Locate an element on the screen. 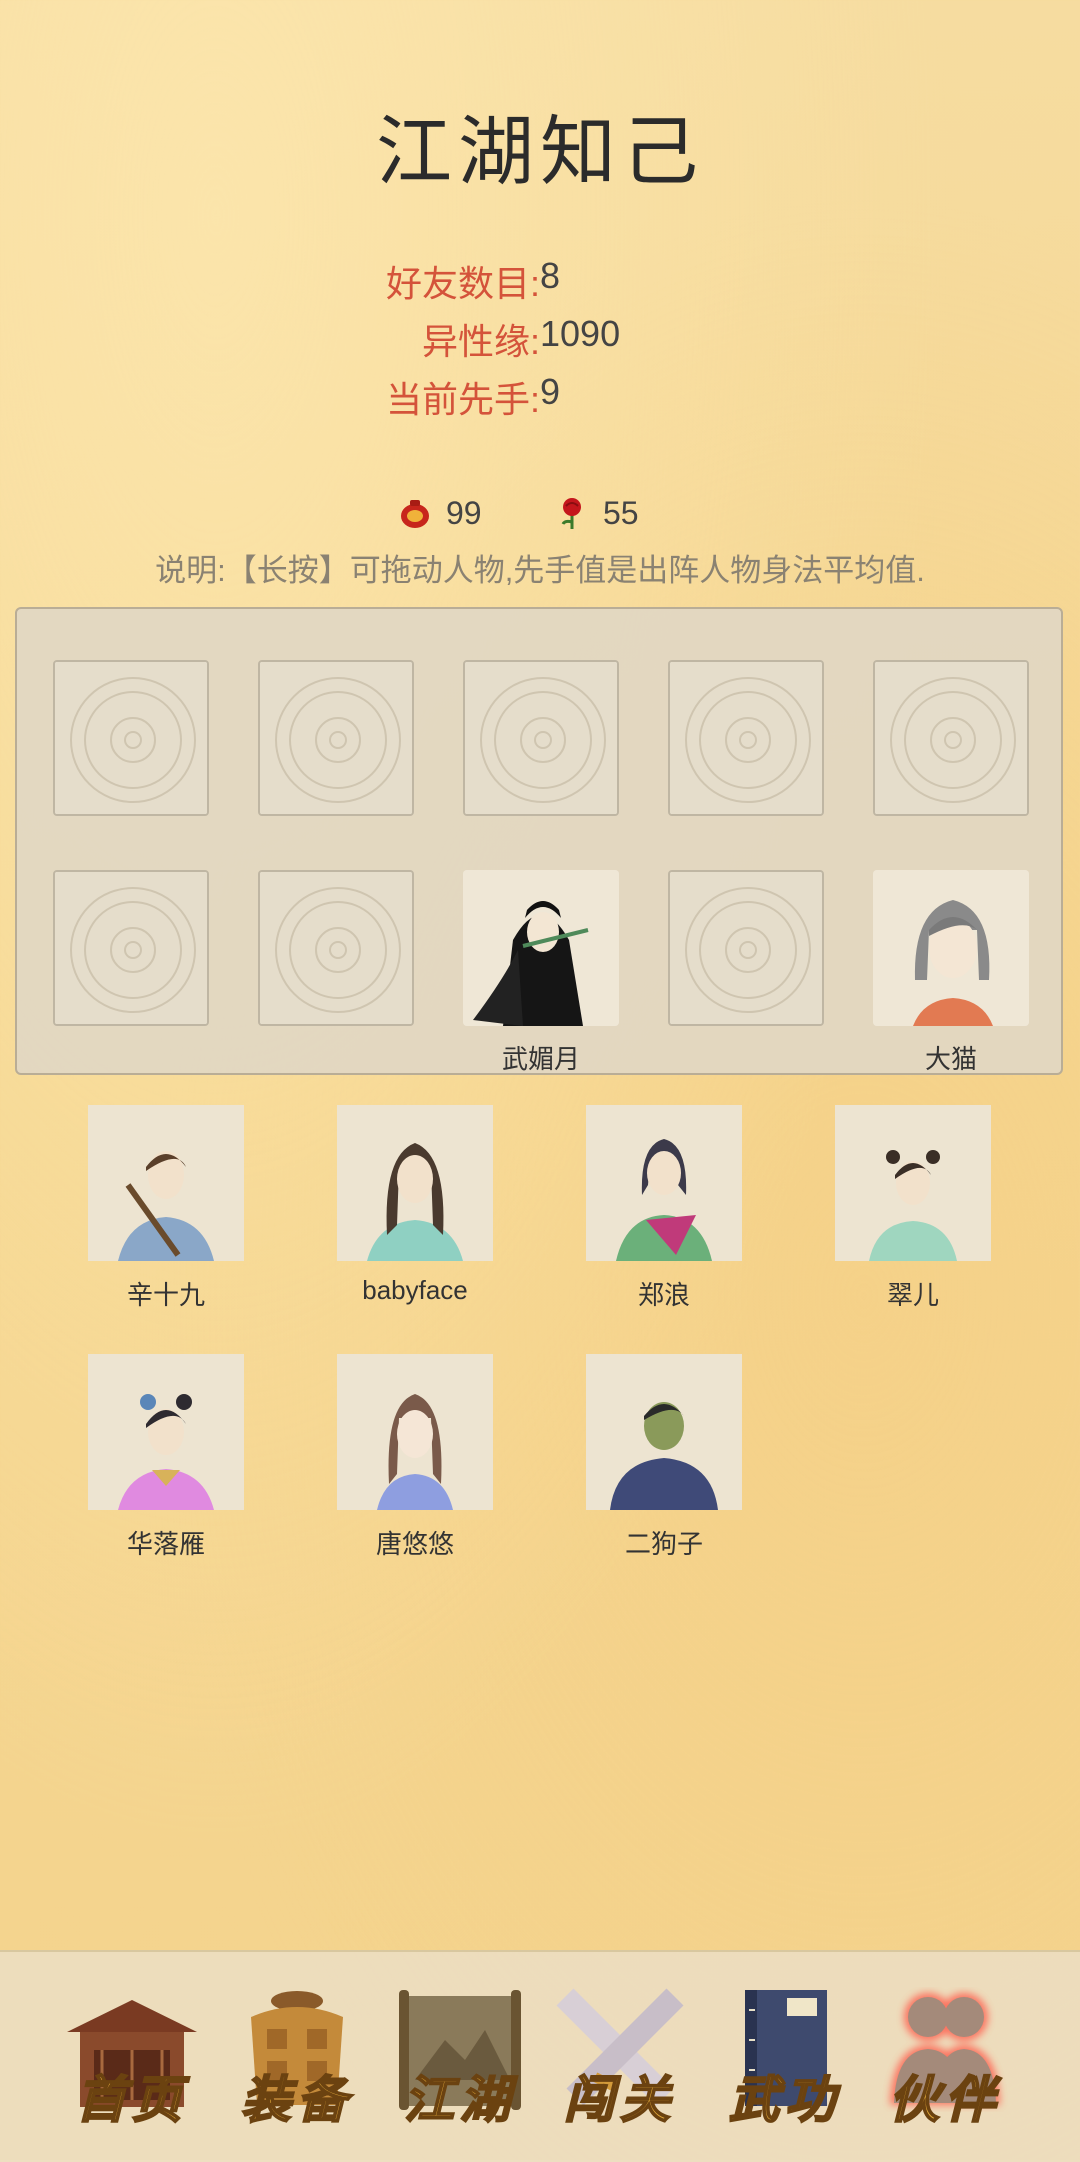 The image size is (1080, 2162). red-pouch-icon is located at coordinates (415, 514).